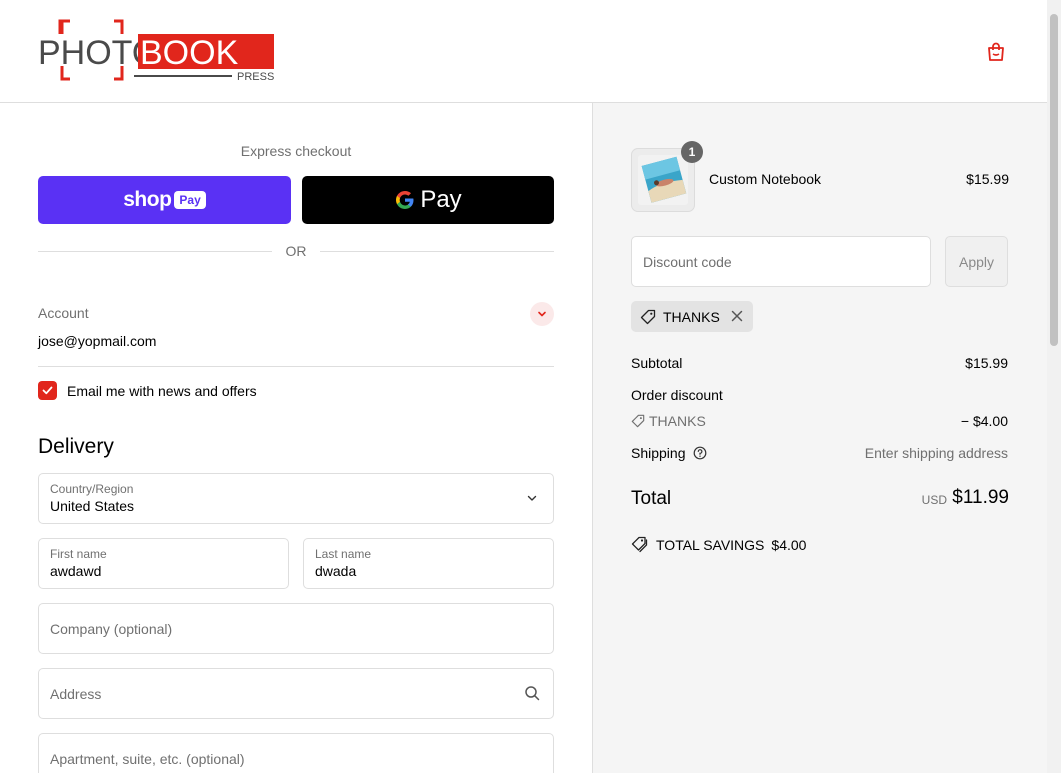 The image size is (1061, 773). I want to click on express-checkout-title: Express checkout, so click(296, 151).